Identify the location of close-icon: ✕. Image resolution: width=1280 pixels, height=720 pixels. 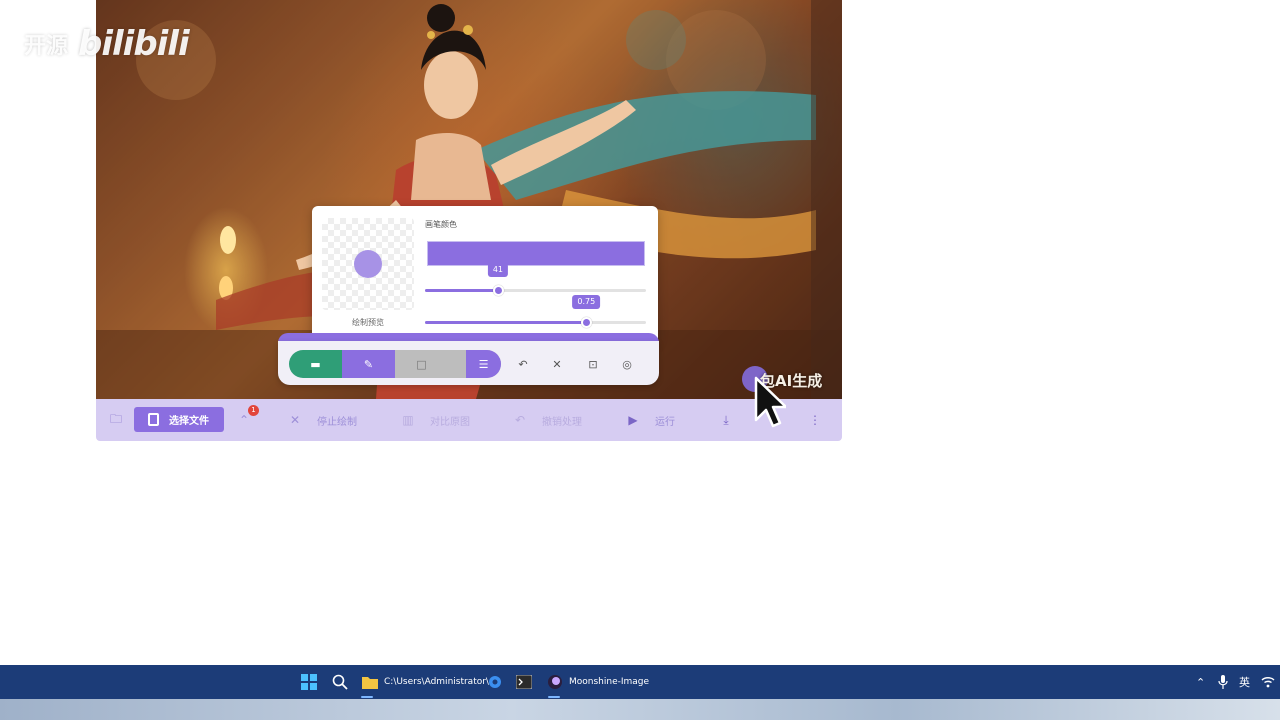
(557, 364).